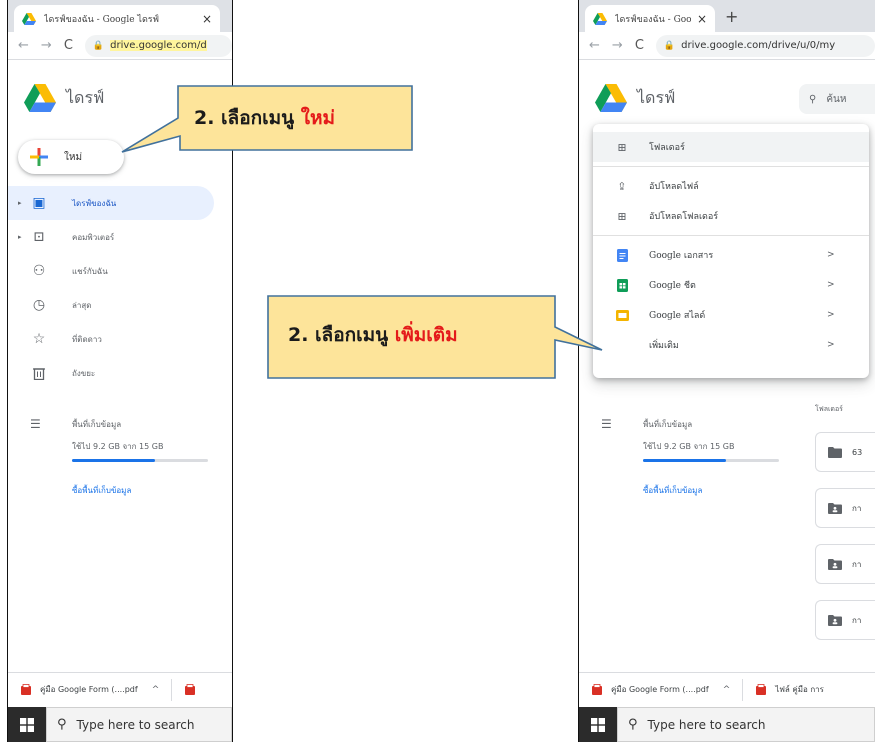 The height and width of the screenshot is (742, 875). I want to click on nav-item-my-drive: ▸ ▣ ไดรฟ์ของฉัน, so click(111, 203).